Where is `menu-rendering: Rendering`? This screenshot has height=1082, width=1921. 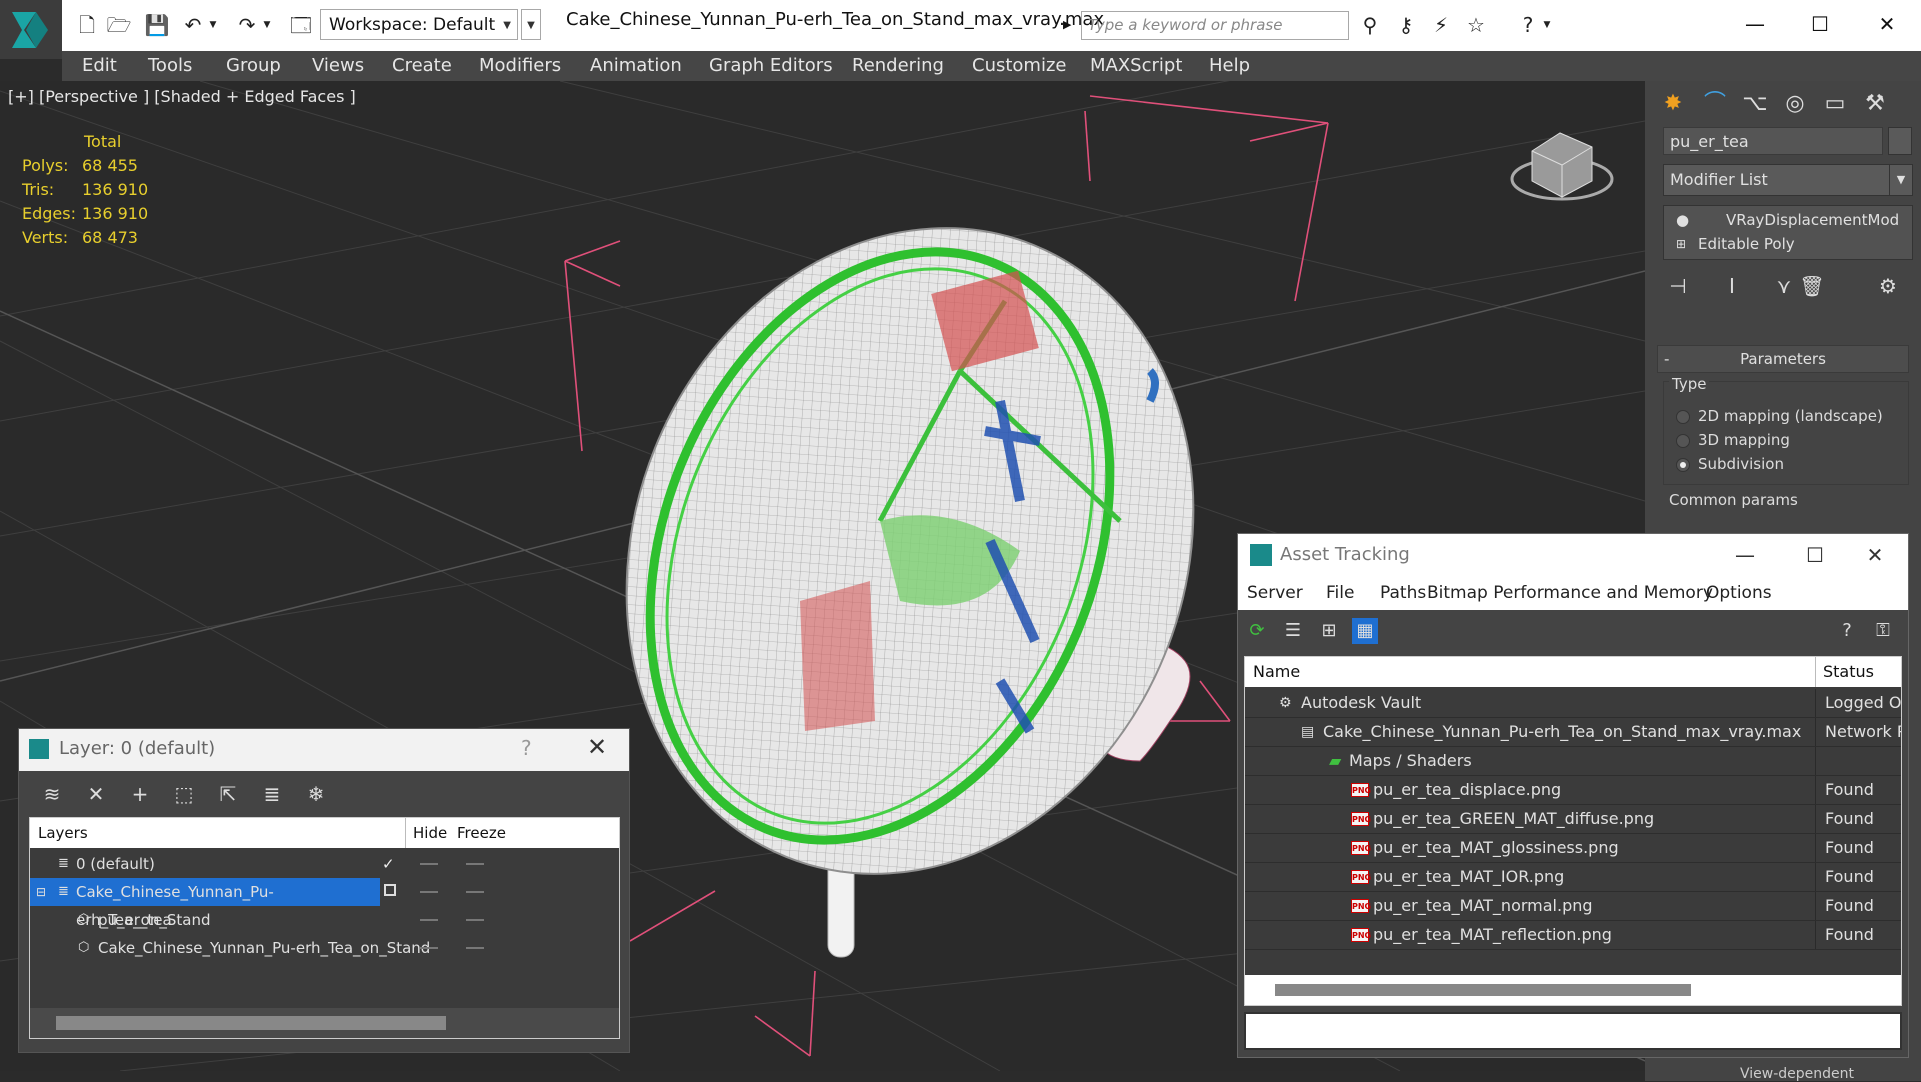 menu-rendering: Rendering is located at coordinates (898, 65).